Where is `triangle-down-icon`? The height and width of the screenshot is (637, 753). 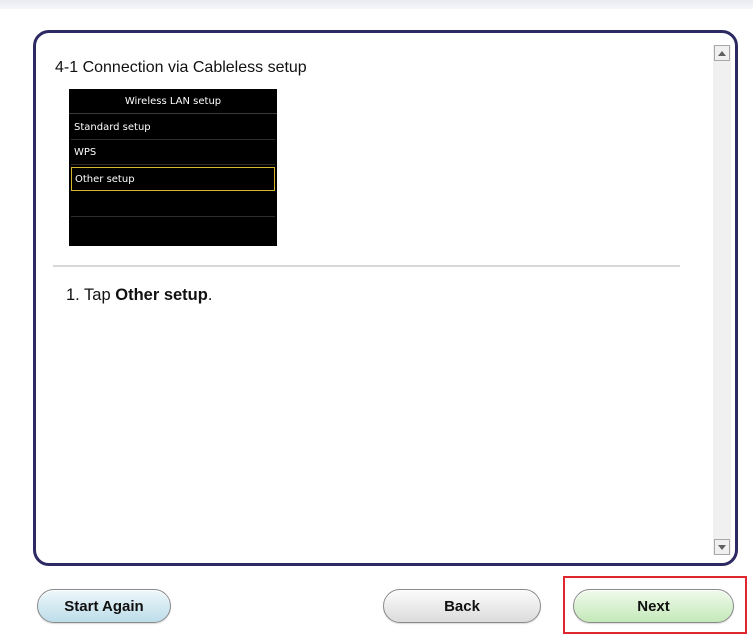
triangle-down-icon is located at coordinates (722, 547).